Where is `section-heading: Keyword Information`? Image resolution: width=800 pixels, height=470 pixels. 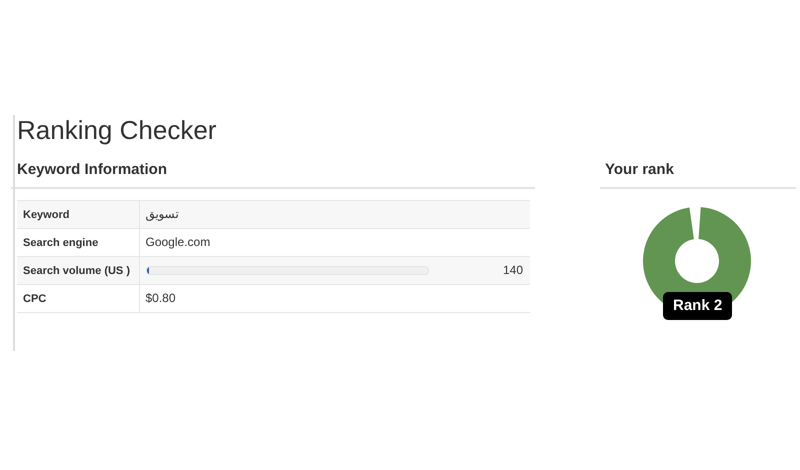
section-heading: Keyword Information is located at coordinates (92, 170).